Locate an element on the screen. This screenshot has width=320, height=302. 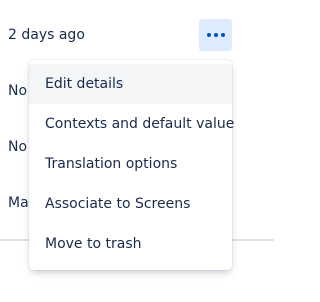
menu-item-associate-screens: Associate to Screens is located at coordinates (130, 204).